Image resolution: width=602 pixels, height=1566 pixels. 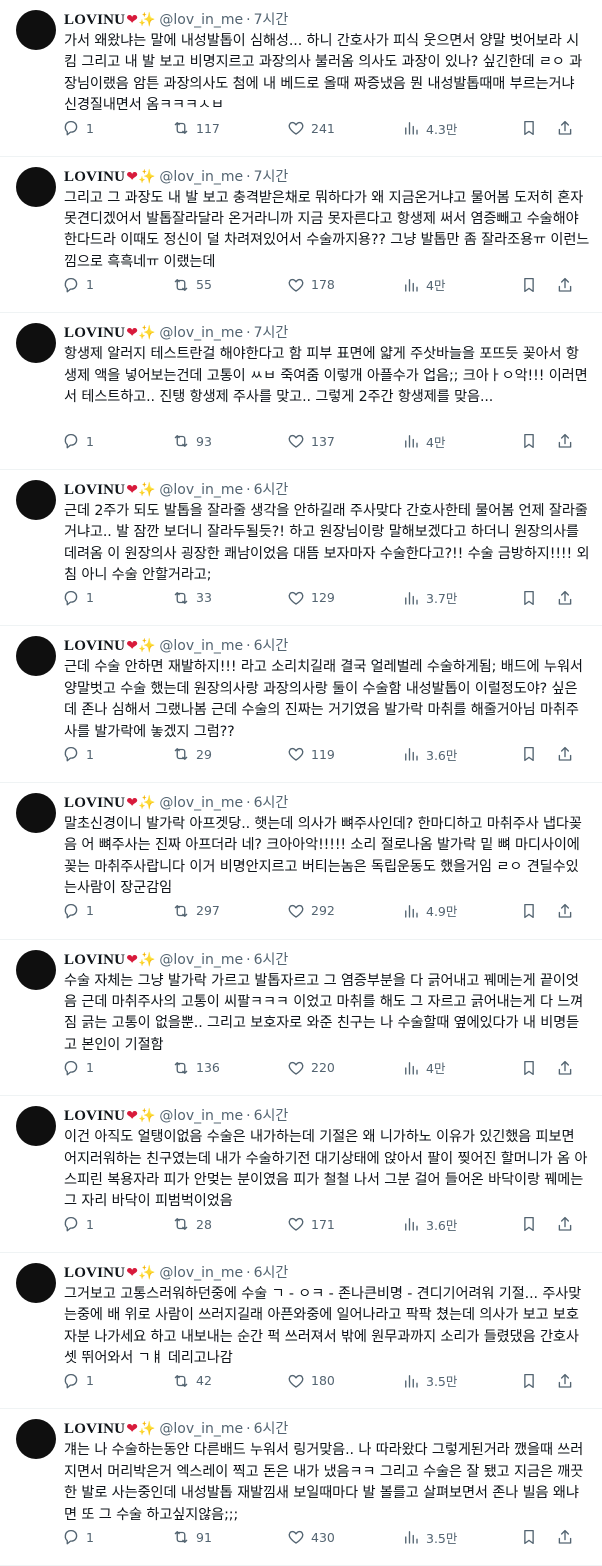 I want to click on retweet-button: 33, so click(x=229, y=598).